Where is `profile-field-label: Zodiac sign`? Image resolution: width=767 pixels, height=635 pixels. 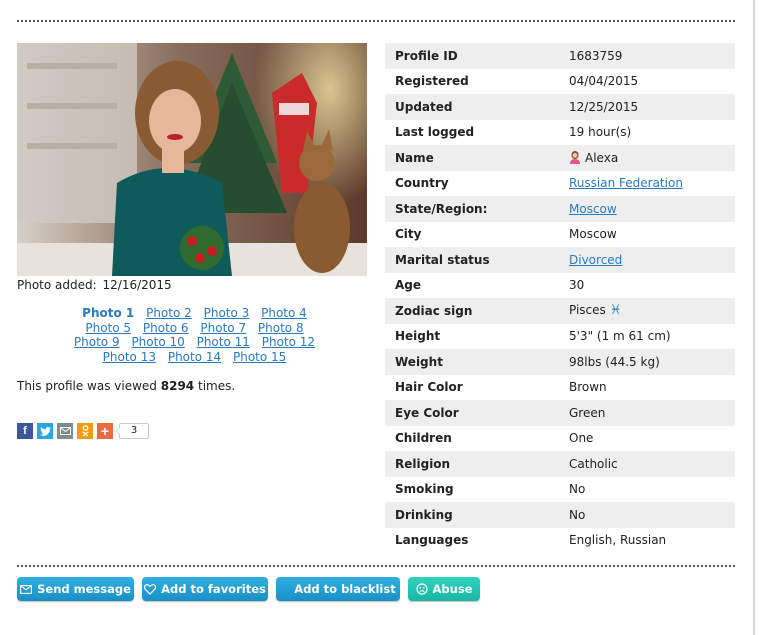
profile-field-label: Zodiac sign is located at coordinates (434, 310).